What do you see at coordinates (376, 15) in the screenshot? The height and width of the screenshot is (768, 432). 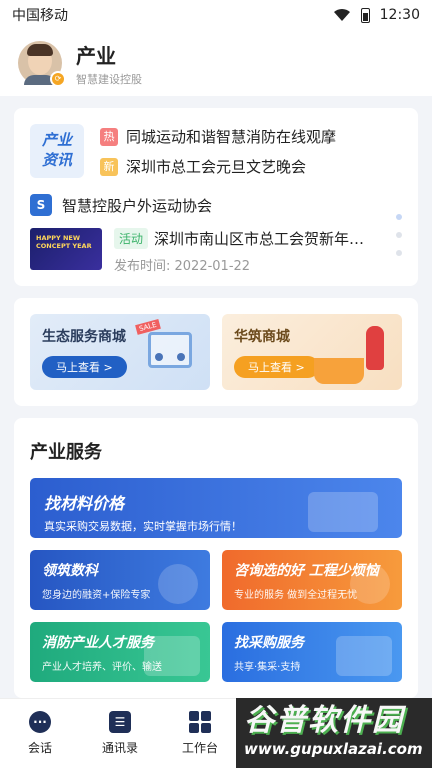 I see `status-indicators: 12:30` at bounding box center [376, 15].